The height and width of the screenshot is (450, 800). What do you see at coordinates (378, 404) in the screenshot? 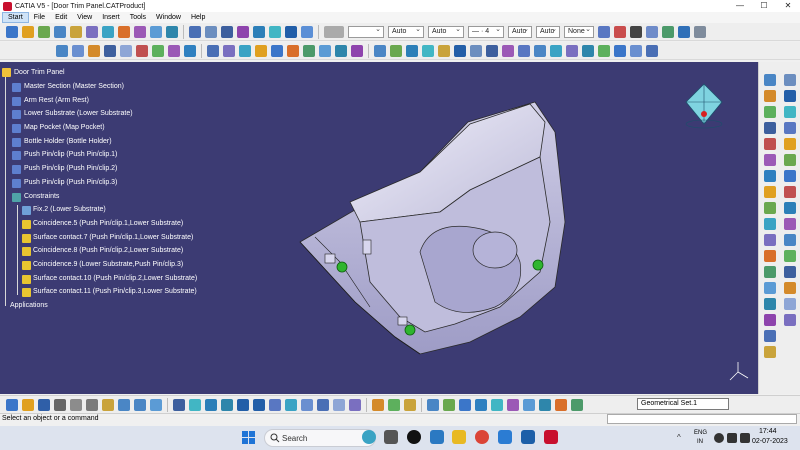
I see `cache-icon` at bounding box center [378, 404].